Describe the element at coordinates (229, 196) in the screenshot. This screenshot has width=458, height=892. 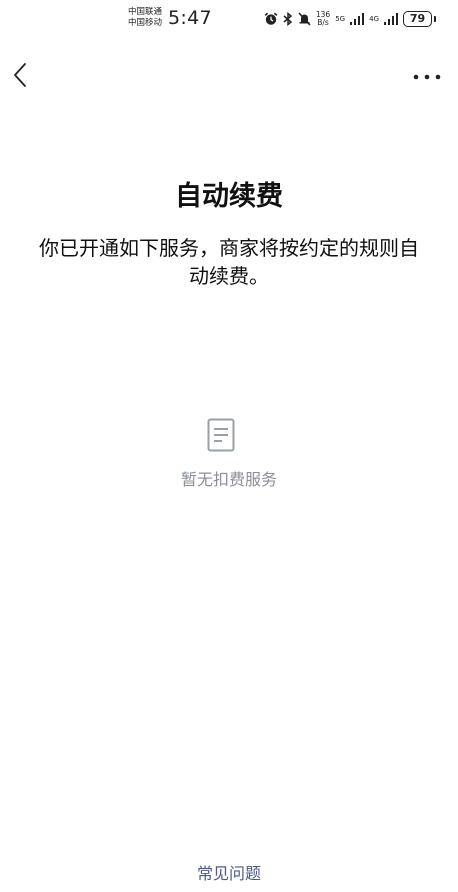
I see `page-title: 自动续费` at that location.